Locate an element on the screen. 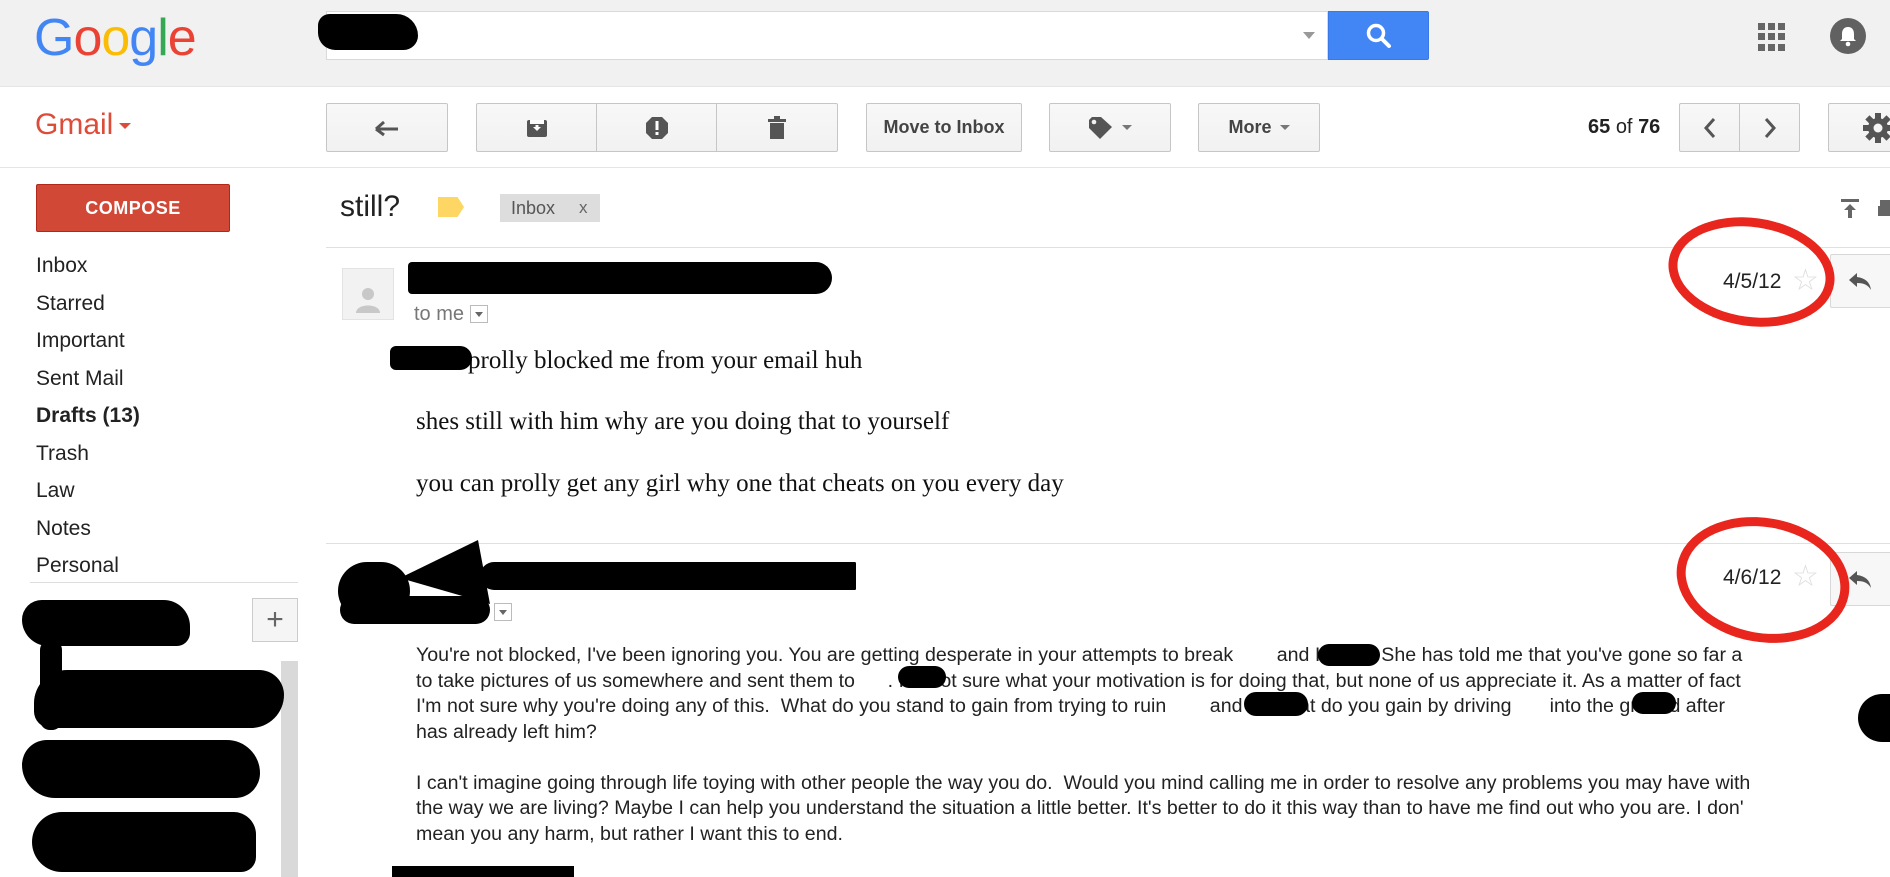 The image size is (1890, 877). search-button is located at coordinates (1378, 35).